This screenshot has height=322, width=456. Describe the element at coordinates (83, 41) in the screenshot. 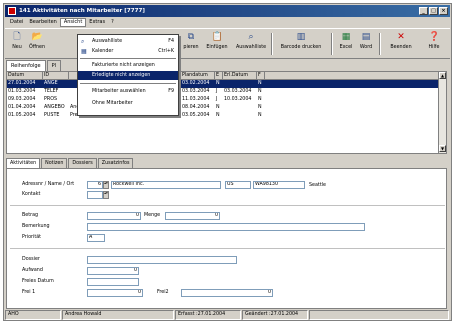

I see `binoculars-icon: ⌕` at that location.